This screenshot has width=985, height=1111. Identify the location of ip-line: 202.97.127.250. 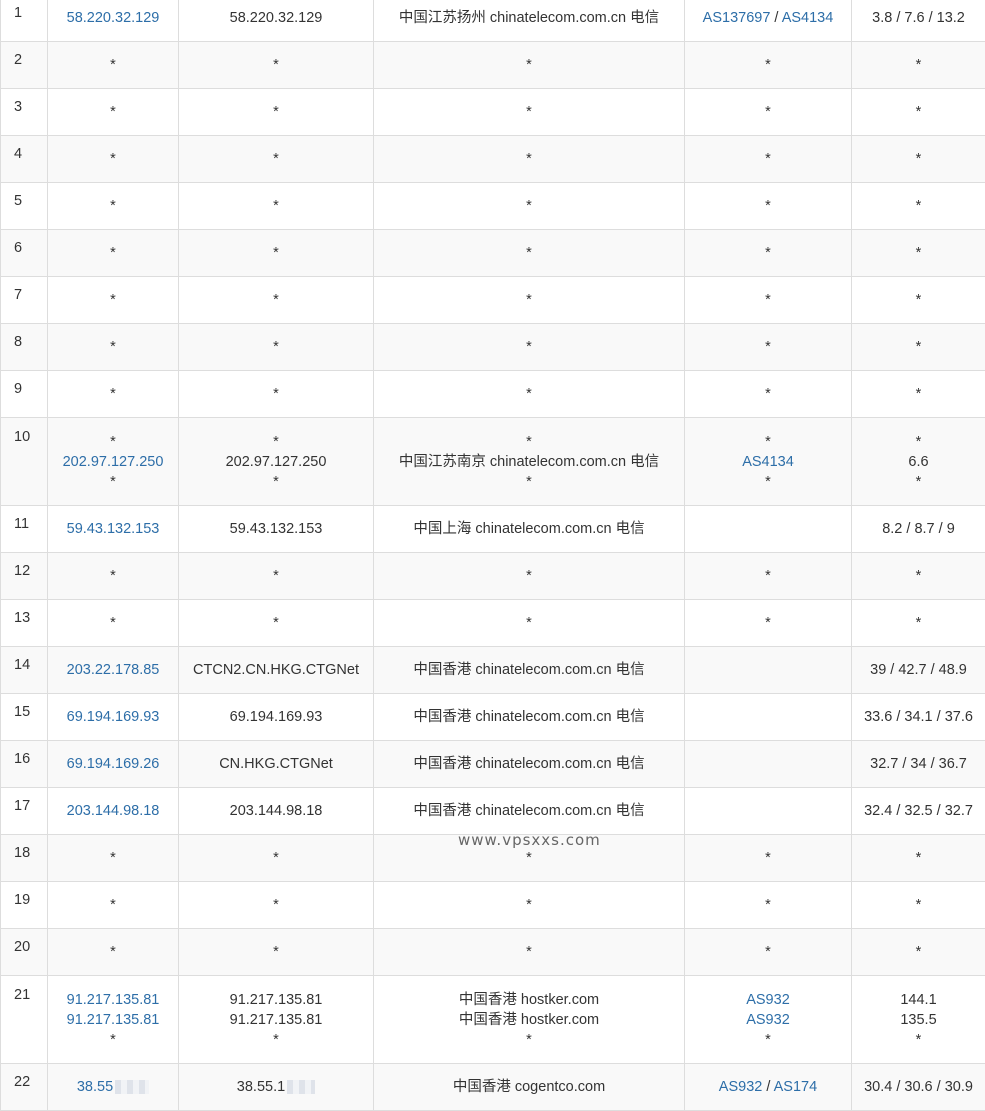
(113, 462).